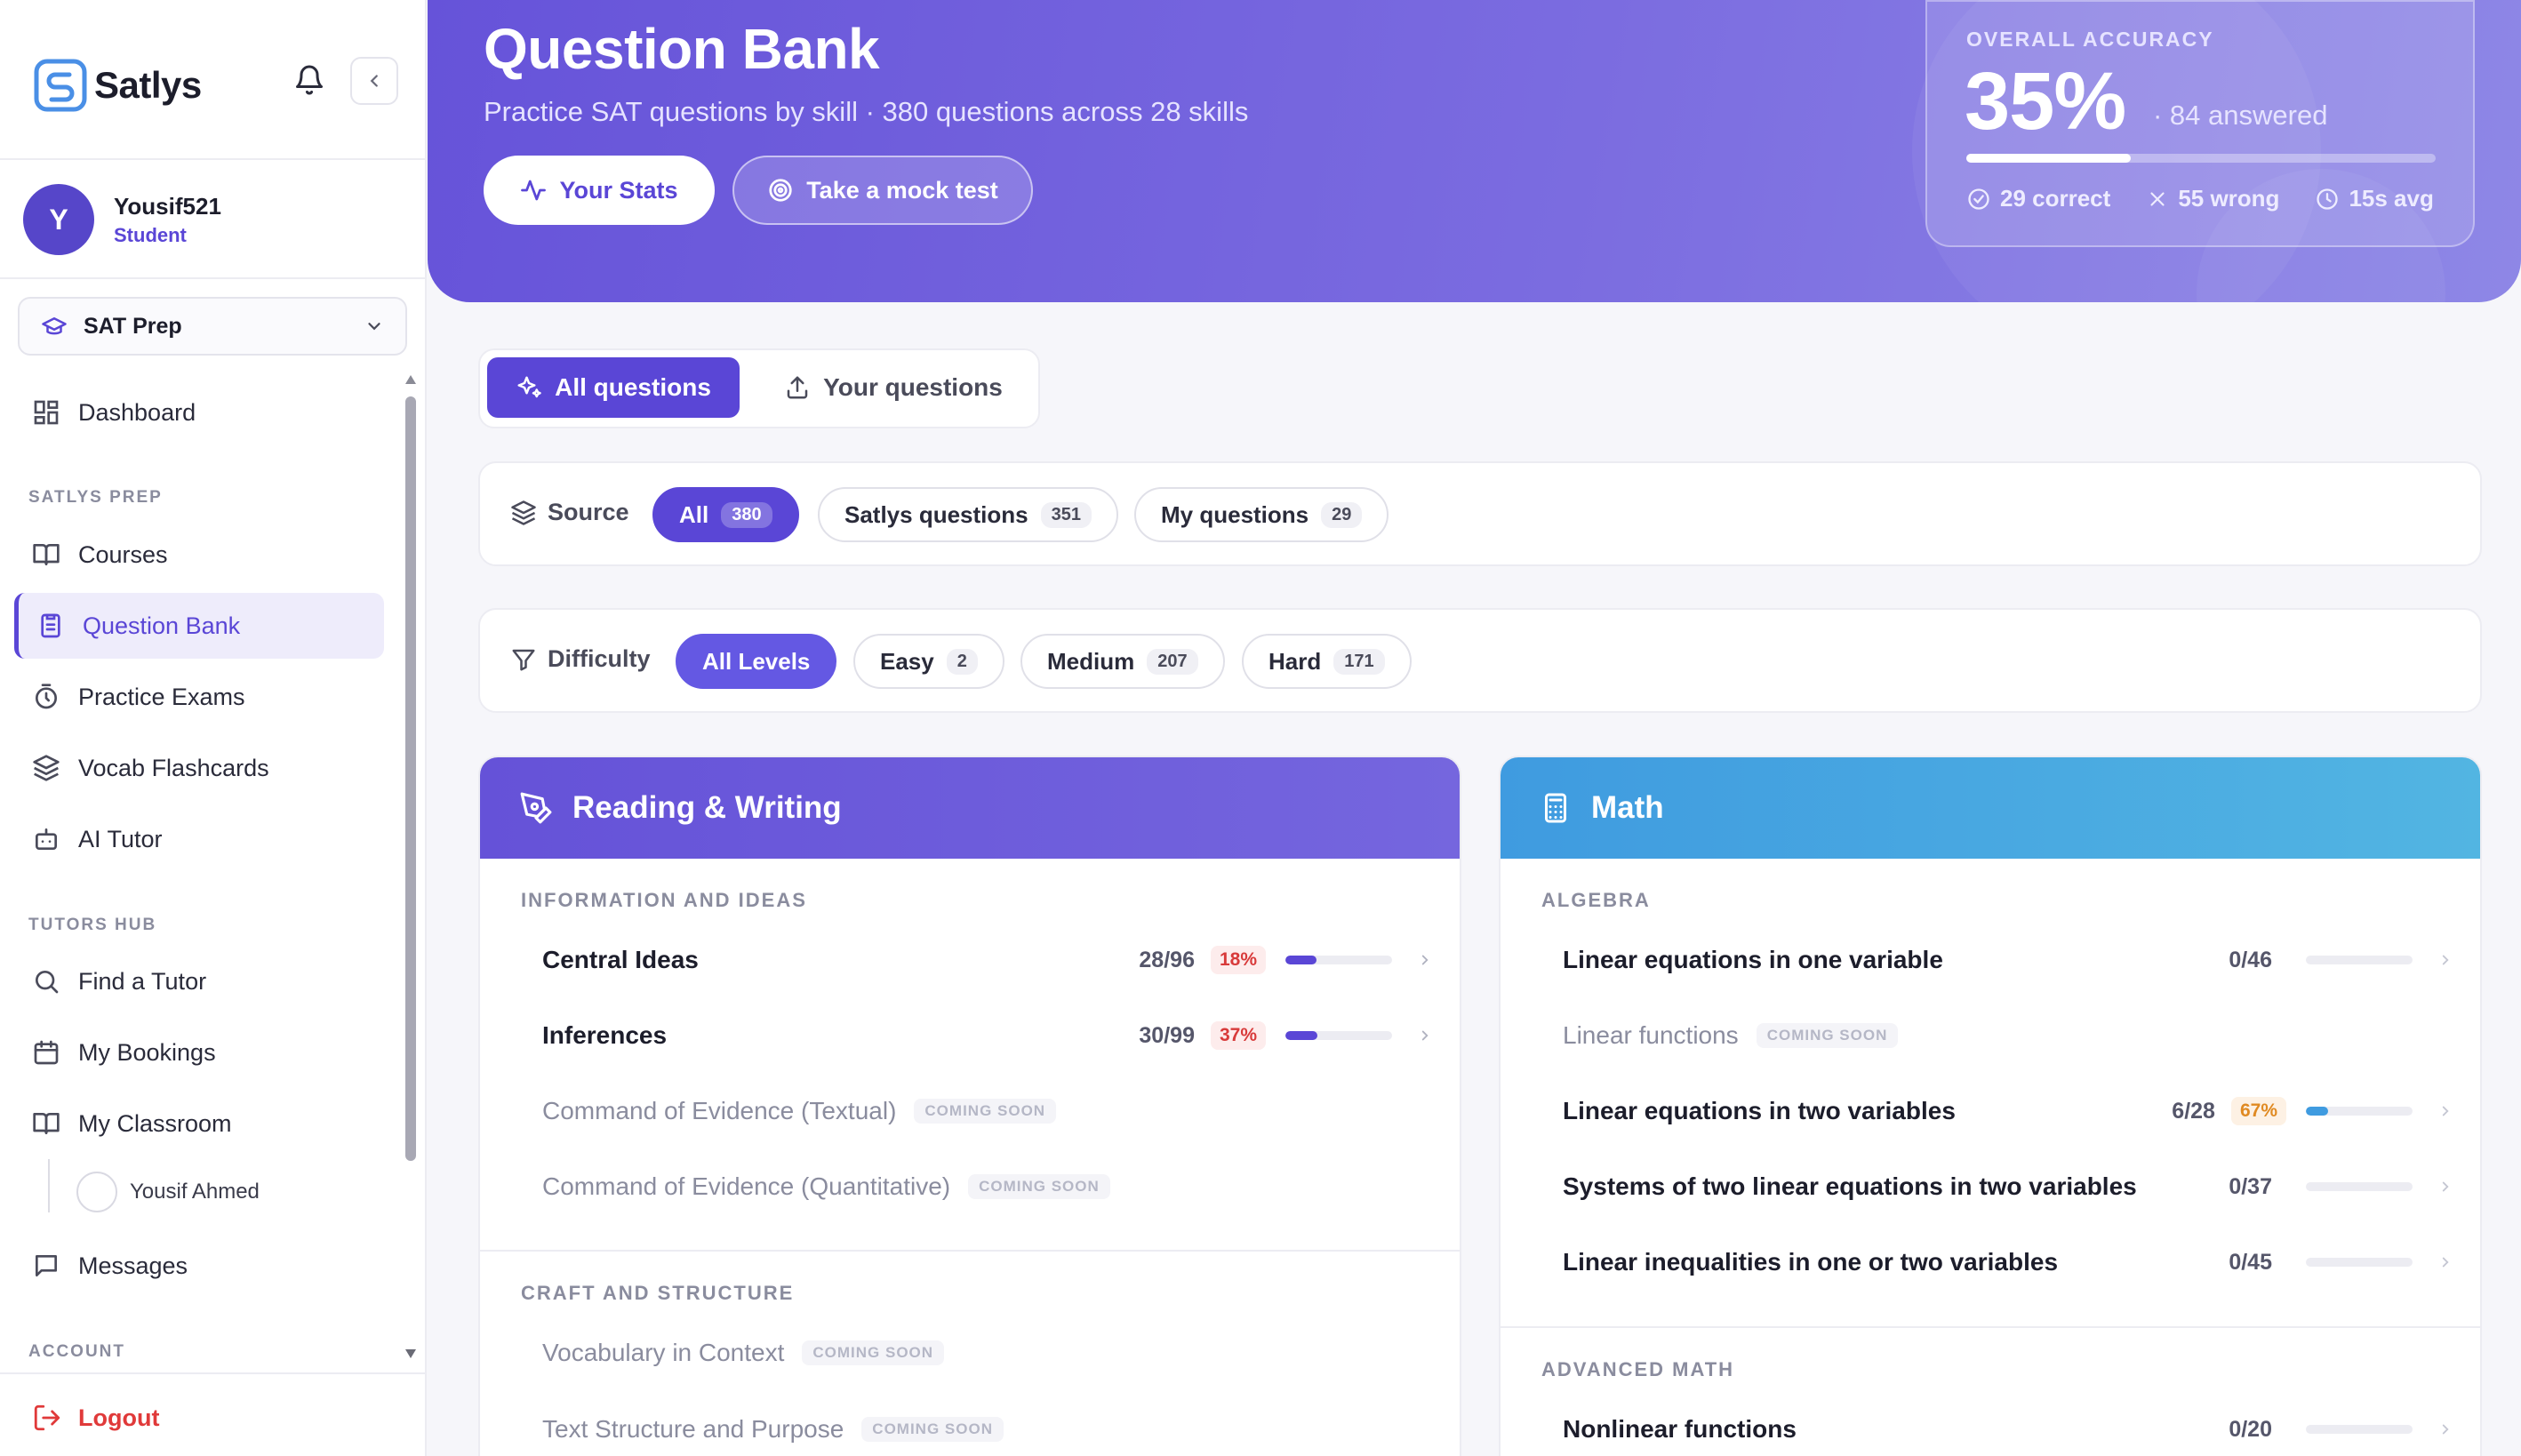 The image size is (2521, 1456). Describe the element at coordinates (46, 1052) in the screenshot. I see `calendar-icon` at that location.